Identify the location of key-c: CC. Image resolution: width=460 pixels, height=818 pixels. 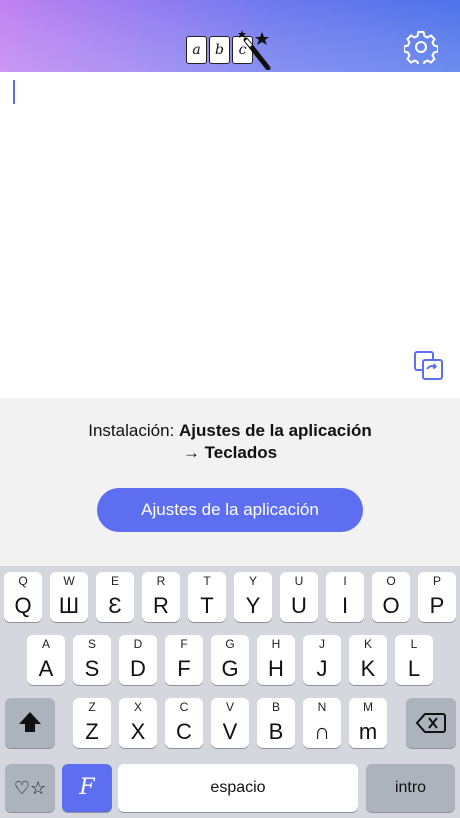
(184, 723).